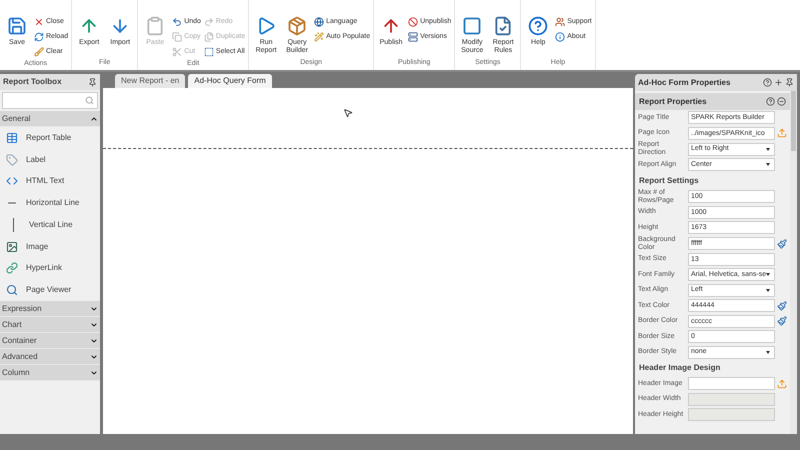  What do you see at coordinates (39, 51) in the screenshot?
I see `brush-icon` at bounding box center [39, 51].